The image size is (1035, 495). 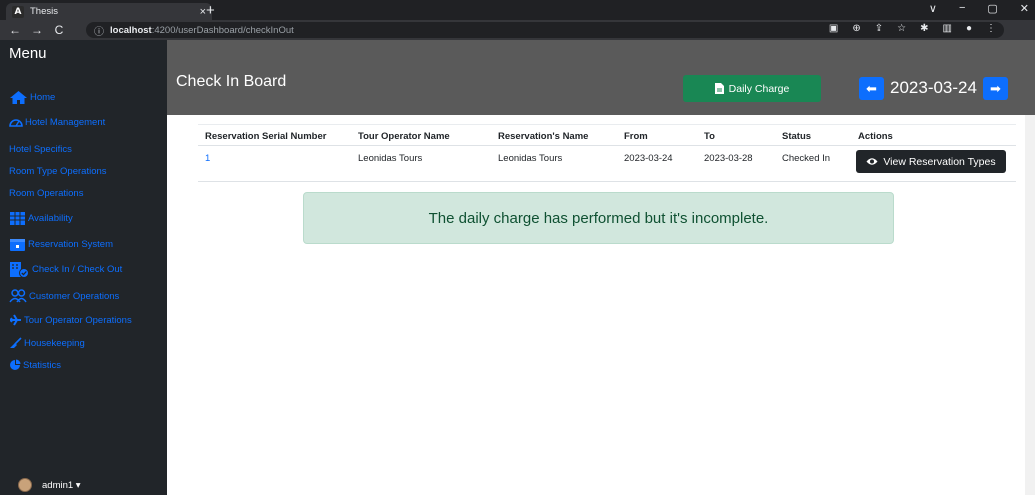 I want to click on omnibox-actions: ▣ ⊕ ⇪ ☆ ✱ ▥ ● ⋮, so click(x=912, y=28).